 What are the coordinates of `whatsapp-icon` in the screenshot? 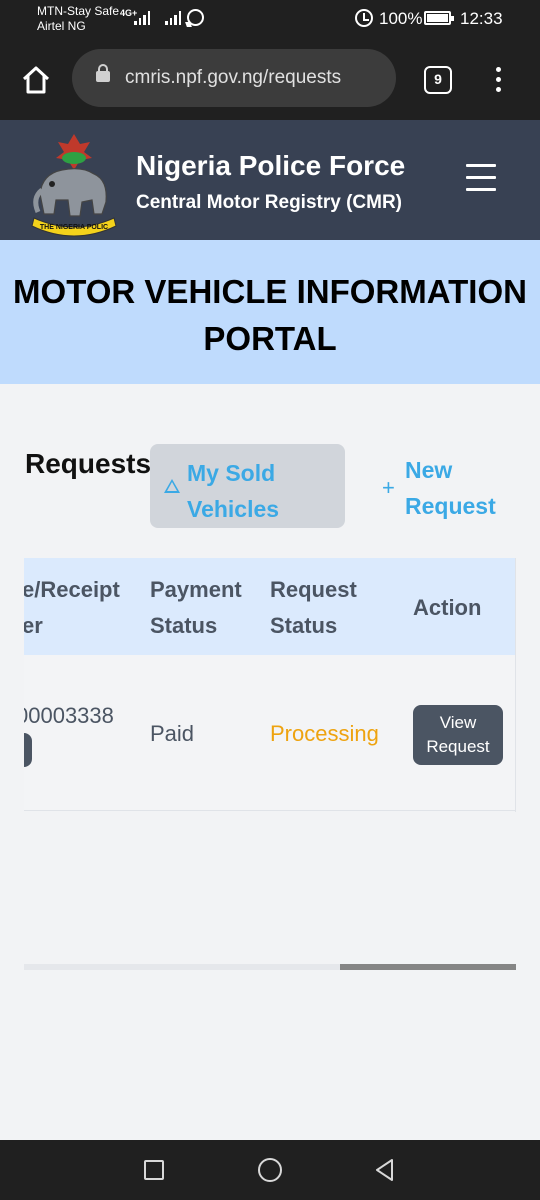 It's located at (195, 17).